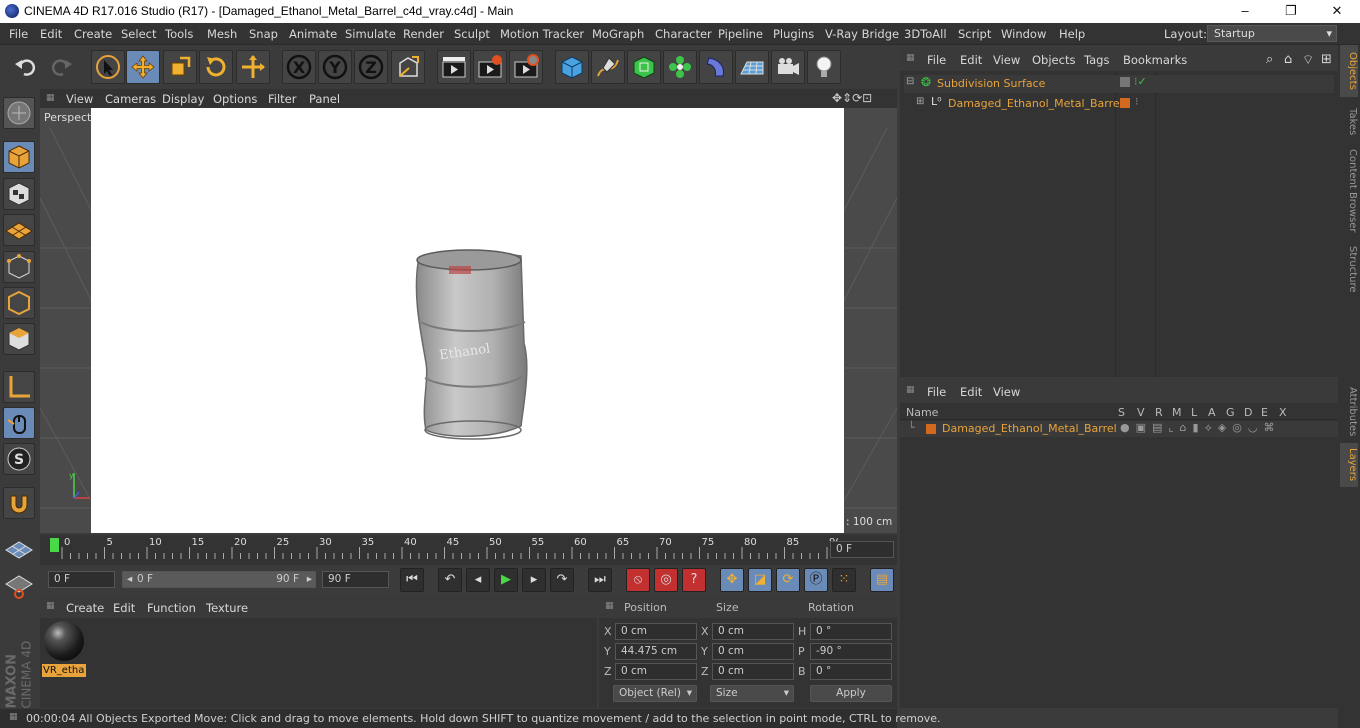 The image size is (1360, 728). What do you see at coordinates (1337, 11) in the screenshot?
I see `close-button: ✕` at bounding box center [1337, 11].